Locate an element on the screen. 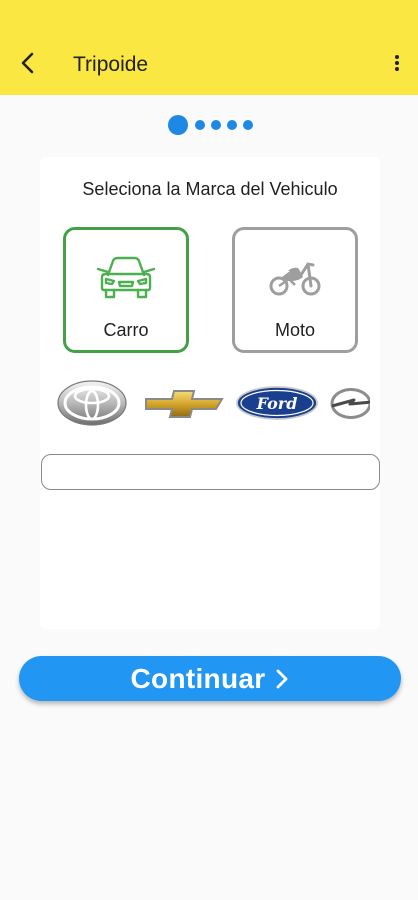 This screenshot has height=900, width=418. step-indicator is located at coordinates (213, 125).